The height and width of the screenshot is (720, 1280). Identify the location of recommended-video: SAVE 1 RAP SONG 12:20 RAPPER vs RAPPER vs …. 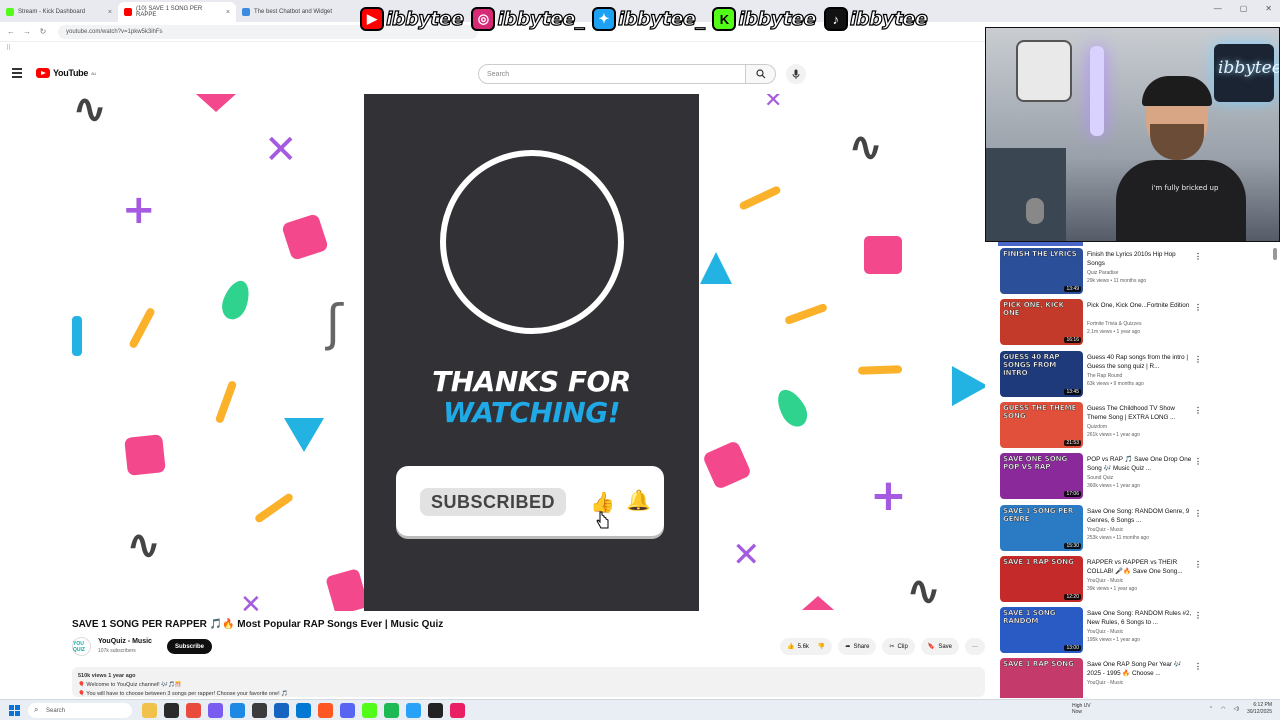
(1139, 579).